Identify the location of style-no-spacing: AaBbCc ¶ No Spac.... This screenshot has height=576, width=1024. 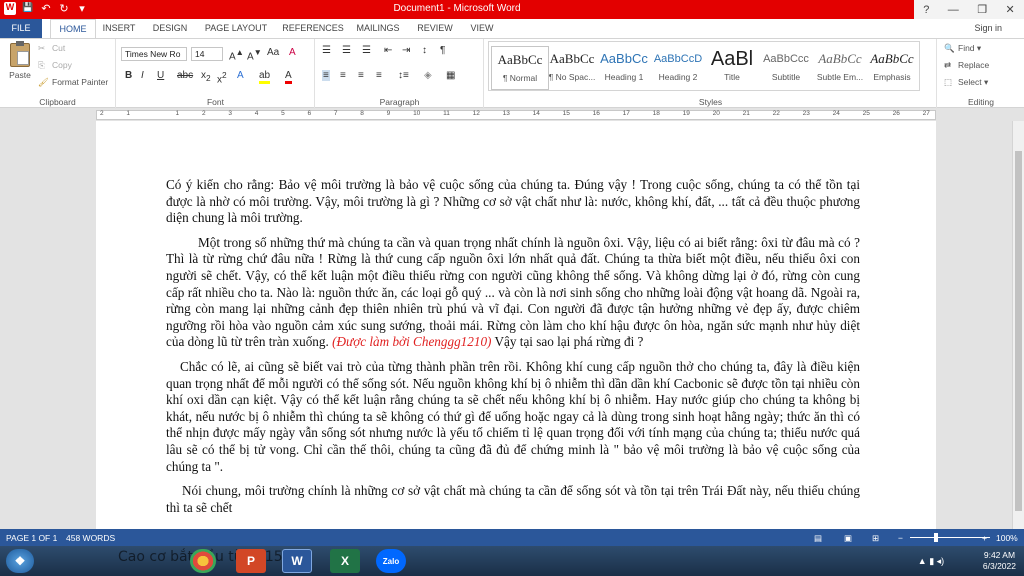
(572, 68).